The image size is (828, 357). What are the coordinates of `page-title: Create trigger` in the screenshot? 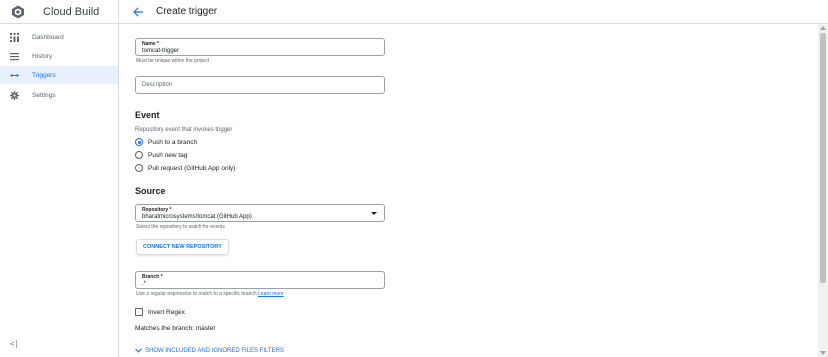 It's located at (187, 11).